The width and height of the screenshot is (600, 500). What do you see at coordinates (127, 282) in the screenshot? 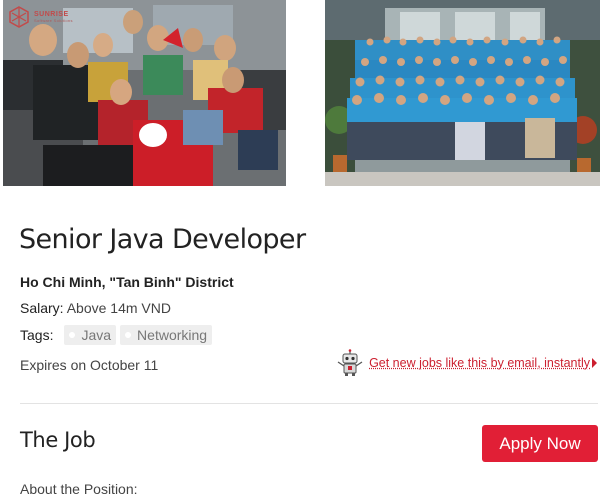
I see `job-location: Ho Chi Minh, "Tan Binh" District` at bounding box center [127, 282].